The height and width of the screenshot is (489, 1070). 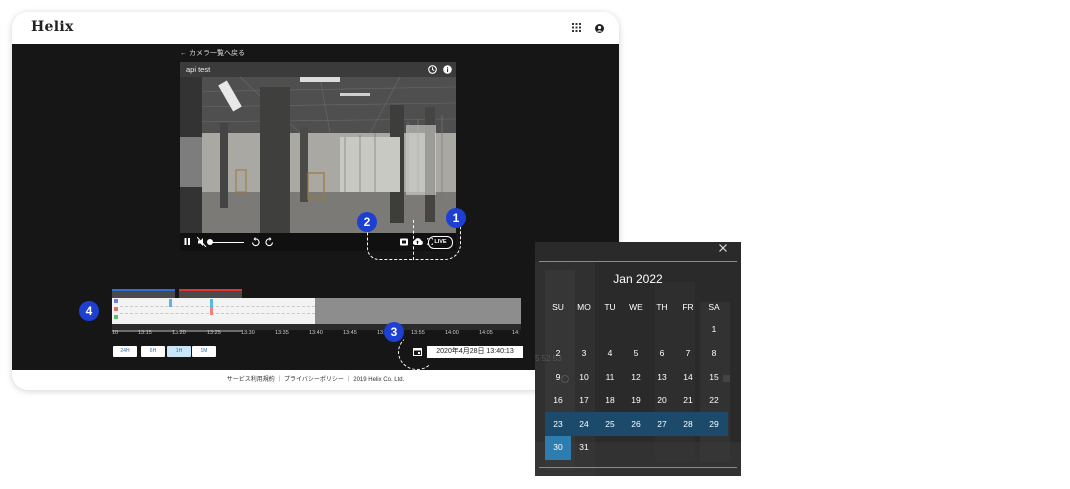 What do you see at coordinates (145, 333) in the screenshot?
I see `timeline-tick-label: 13:15` at bounding box center [145, 333].